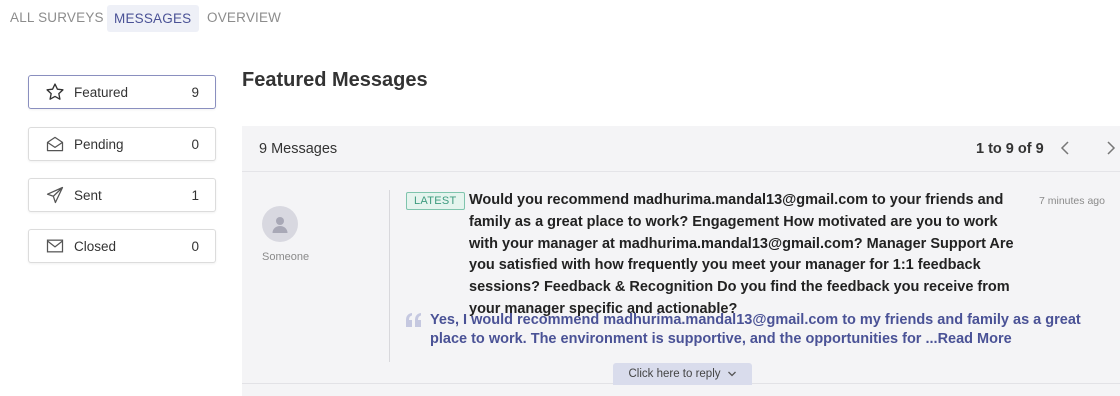 The width and height of the screenshot is (1120, 396). What do you see at coordinates (195, 92) in the screenshot?
I see `sidebar-item-count: 9` at bounding box center [195, 92].